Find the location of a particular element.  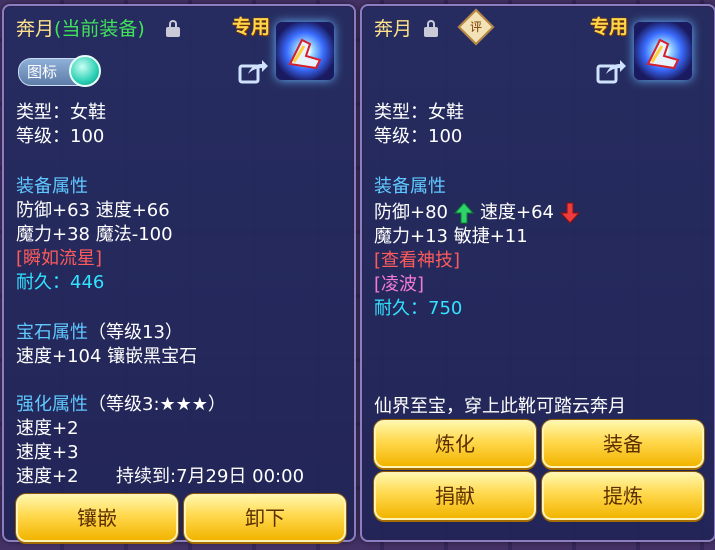

enhance-line-1: 速度+2 is located at coordinates (47, 428).